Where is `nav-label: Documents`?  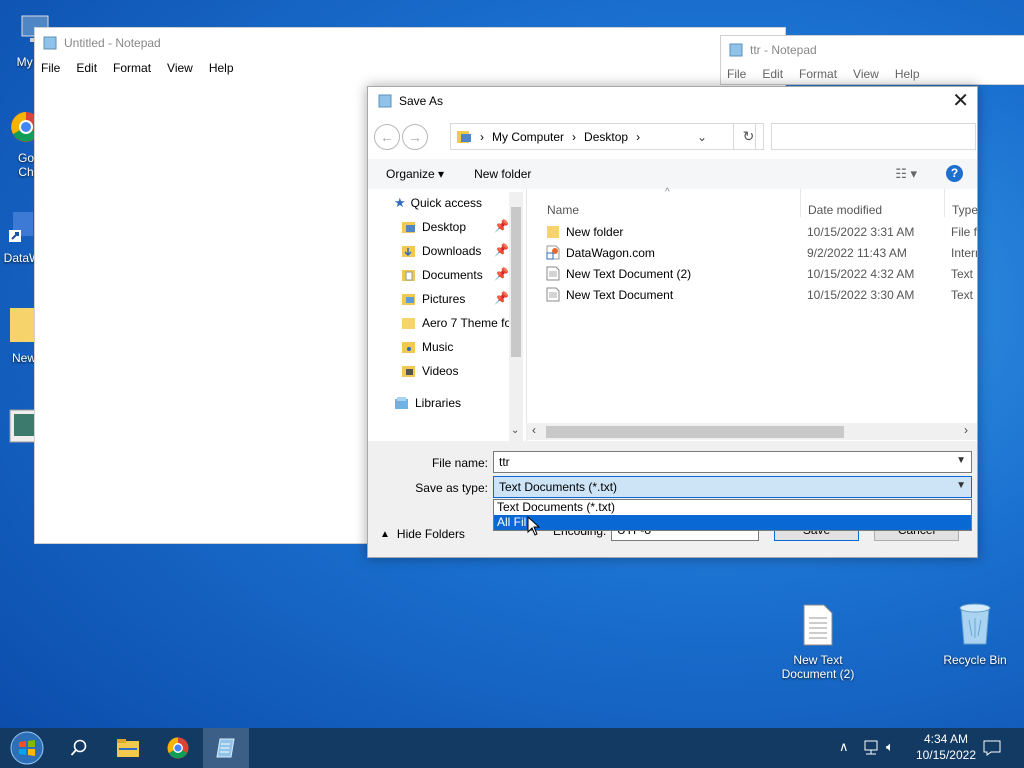 nav-label: Documents is located at coordinates (452, 275).